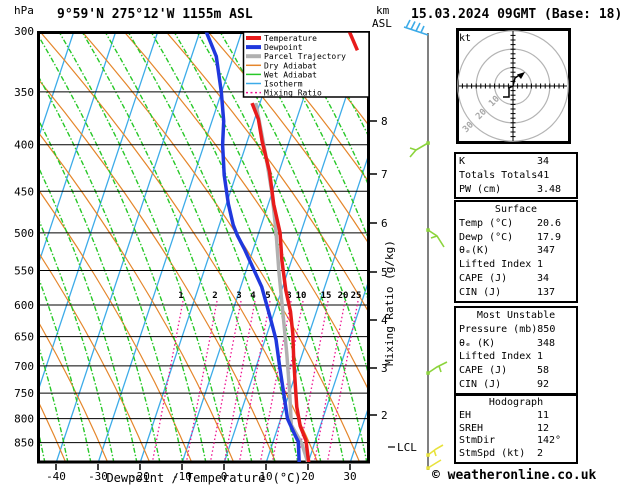 The height and width of the screenshot is (486, 629). What do you see at coordinates (486, 223) in the screenshot?
I see `row-label: Temp (°C)` at bounding box center [486, 223].